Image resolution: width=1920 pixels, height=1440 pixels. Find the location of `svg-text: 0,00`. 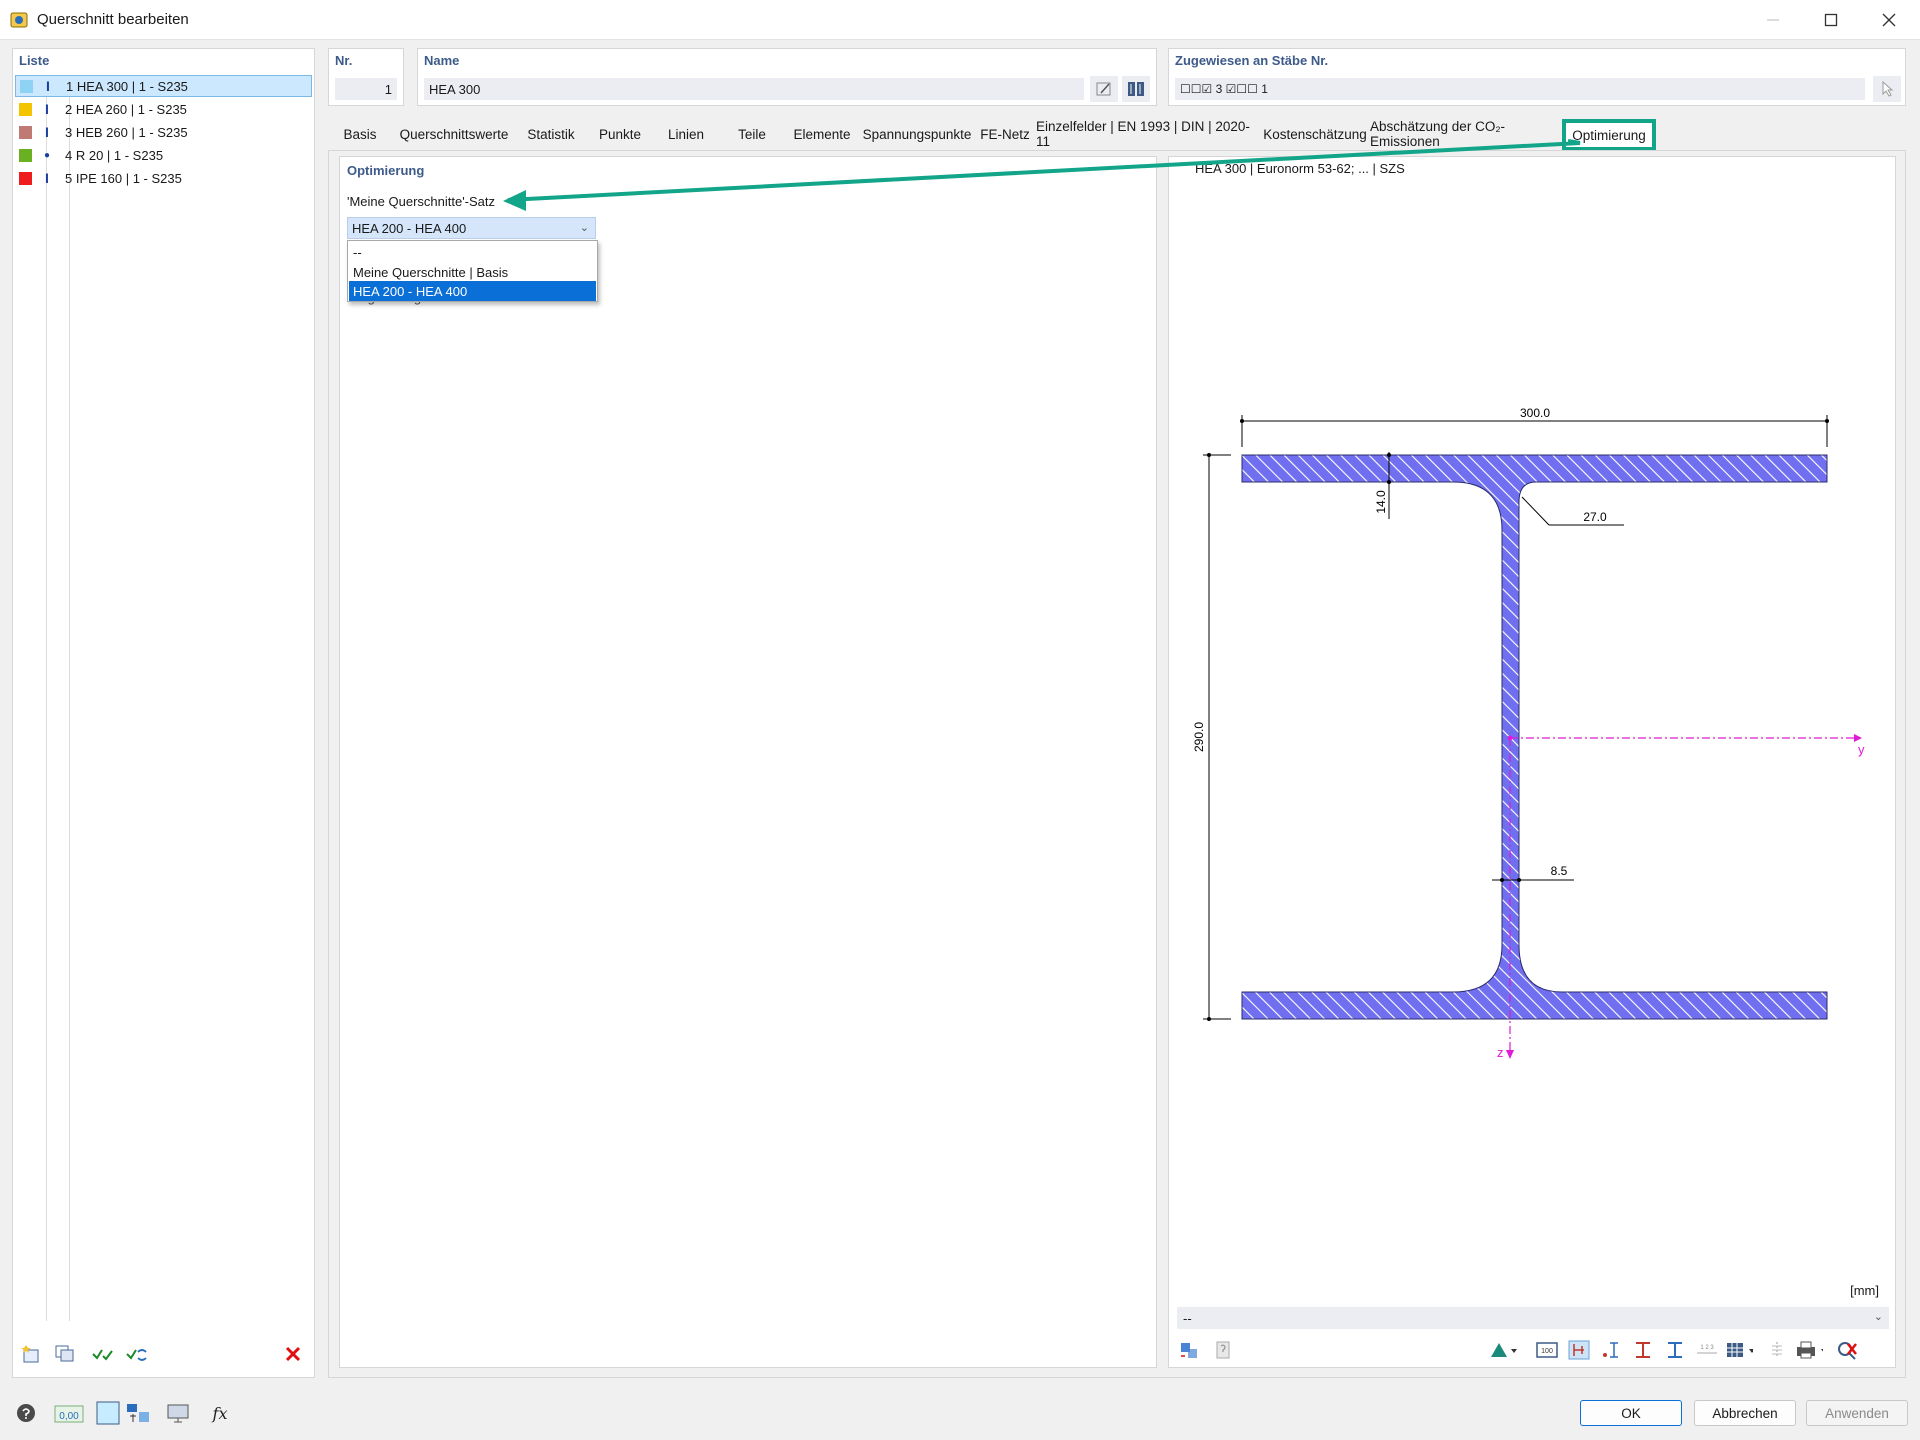

svg-text: 0,00 is located at coordinates (69, 1416).